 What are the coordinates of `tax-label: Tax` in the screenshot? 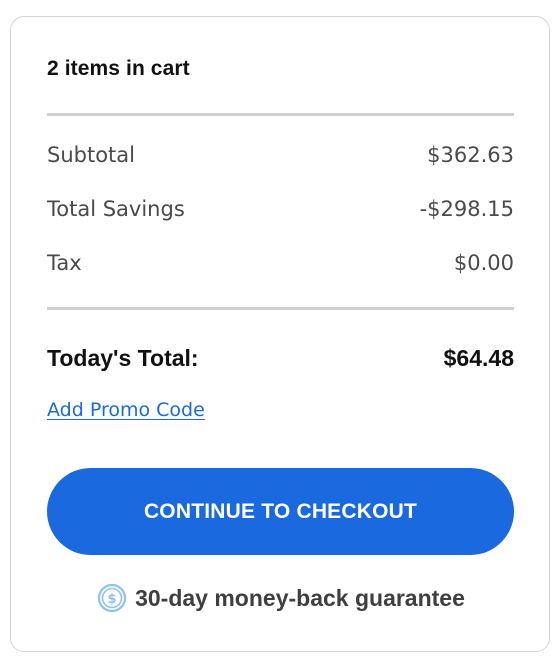 It's located at (64, 263).